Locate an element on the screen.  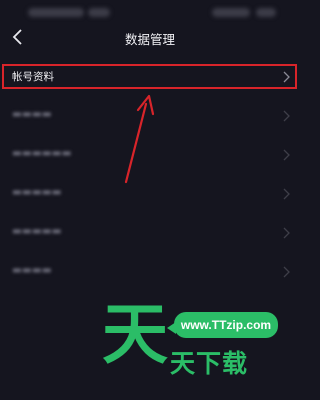
status-blur-left is located at coordinates (56, 12).